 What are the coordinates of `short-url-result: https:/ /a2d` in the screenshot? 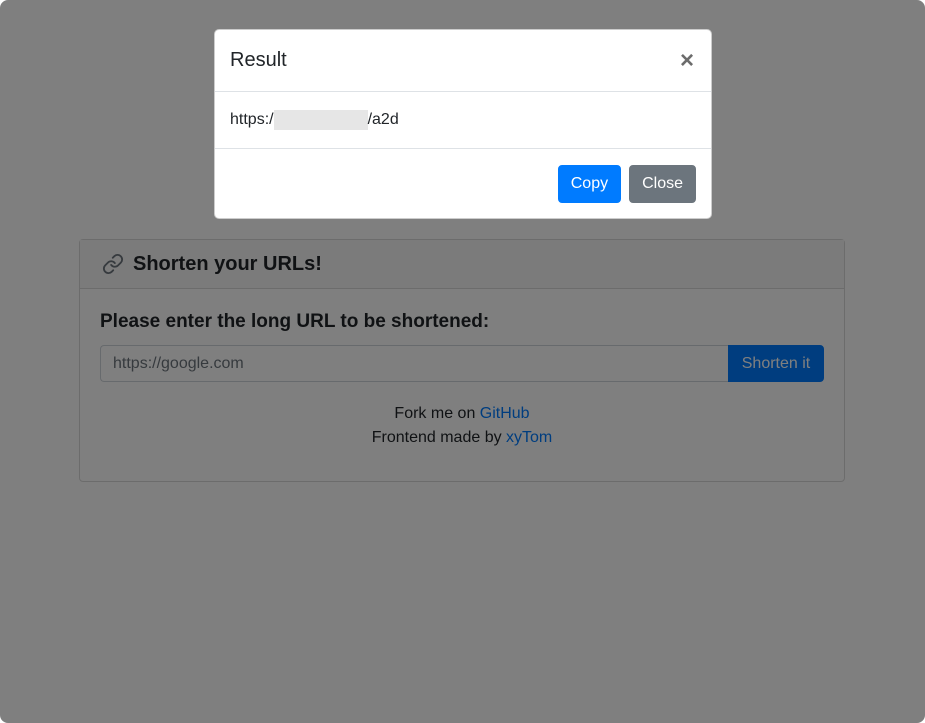 It's located at (314, 120).